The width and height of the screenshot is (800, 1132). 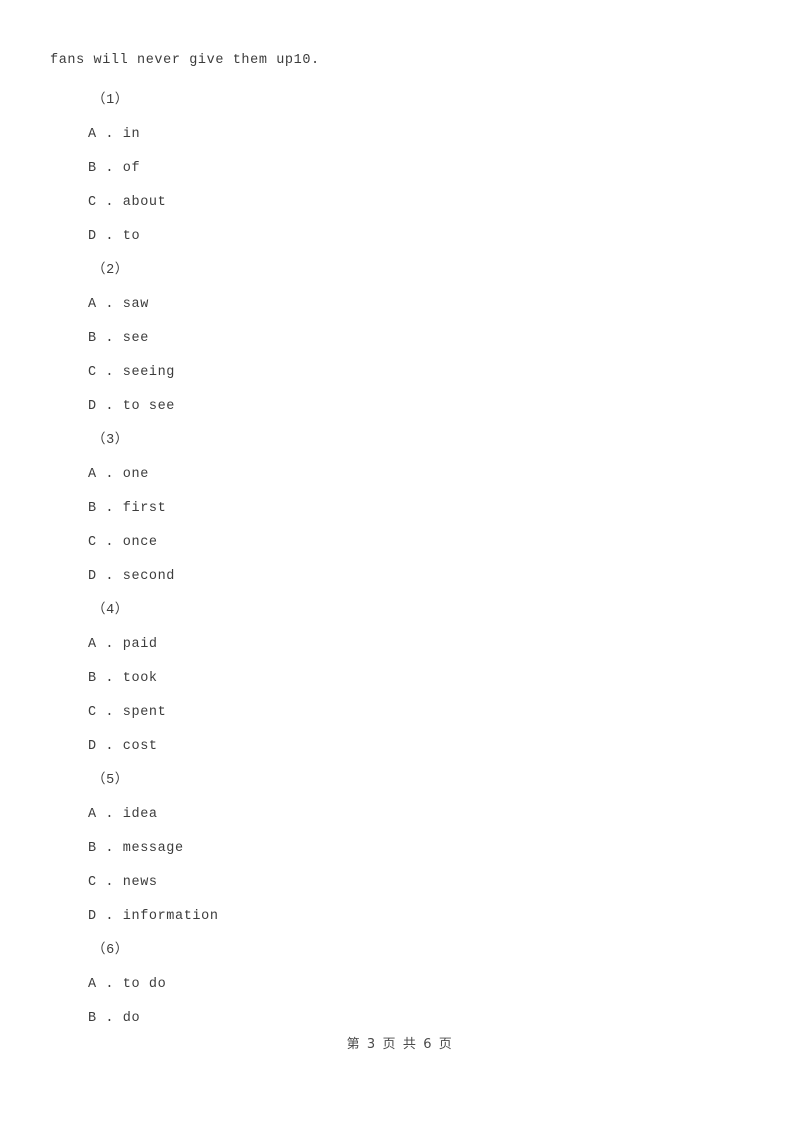 What do you see at coordinates (400, 203) in the screenshot?
I see `option-c: C . about` at bounding box center [400, 203].